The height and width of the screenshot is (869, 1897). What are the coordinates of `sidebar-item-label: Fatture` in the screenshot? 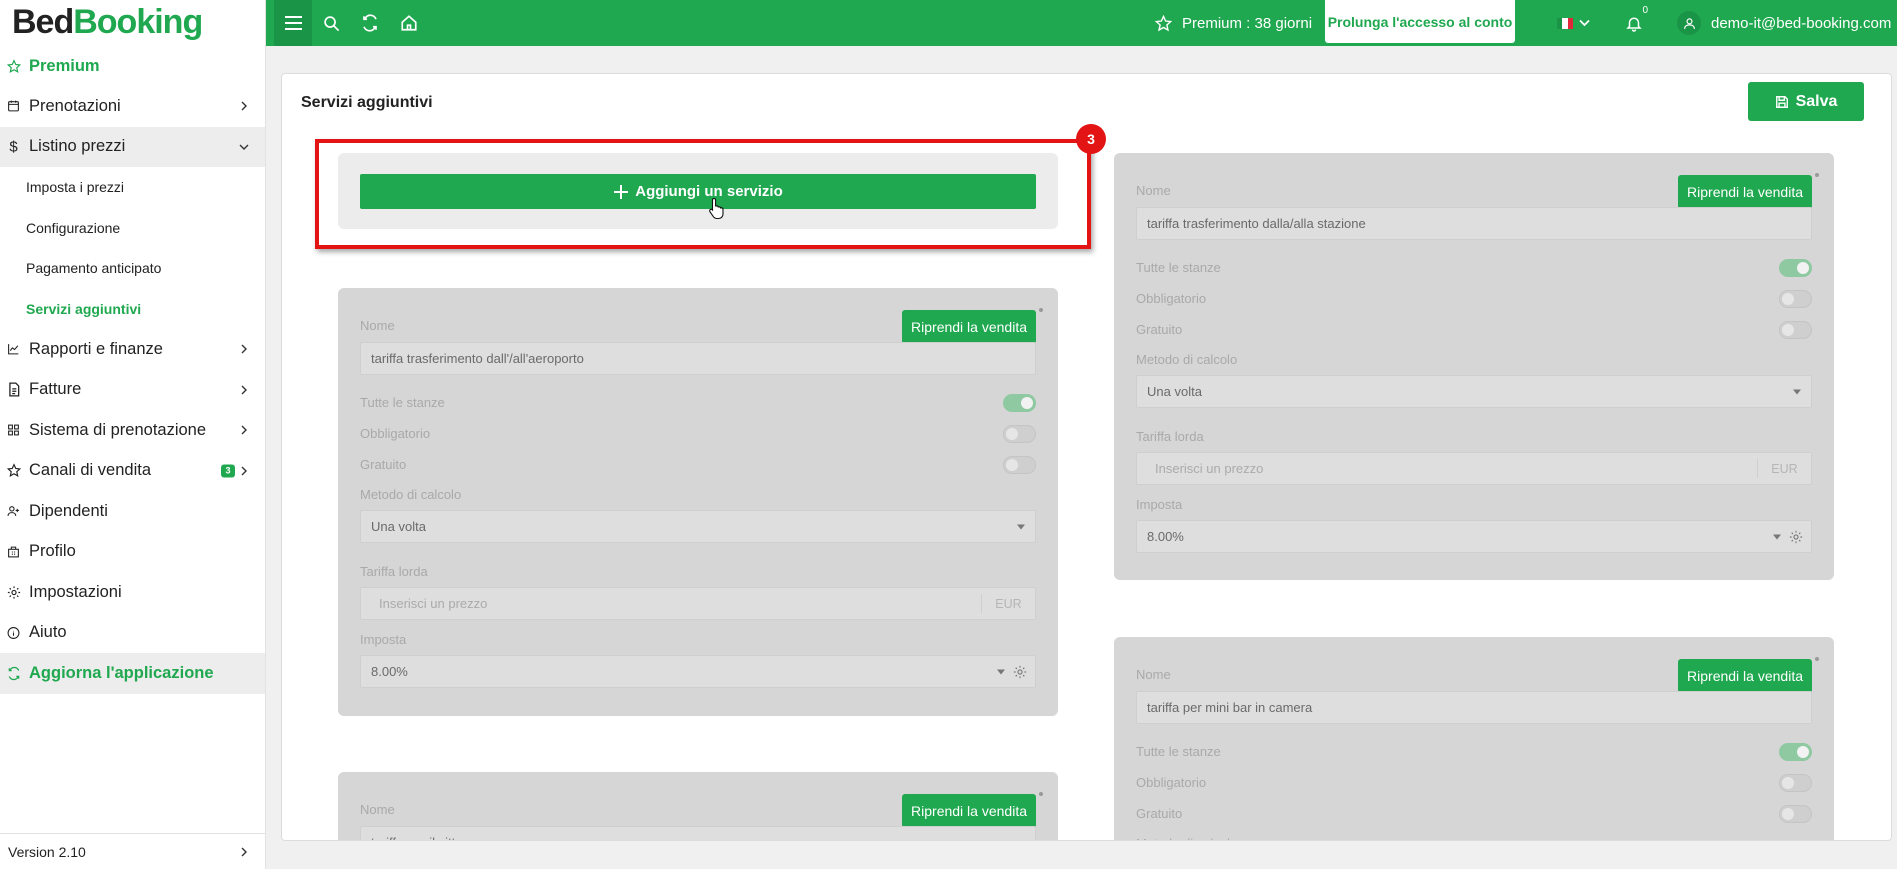 It's located at (55, 389).